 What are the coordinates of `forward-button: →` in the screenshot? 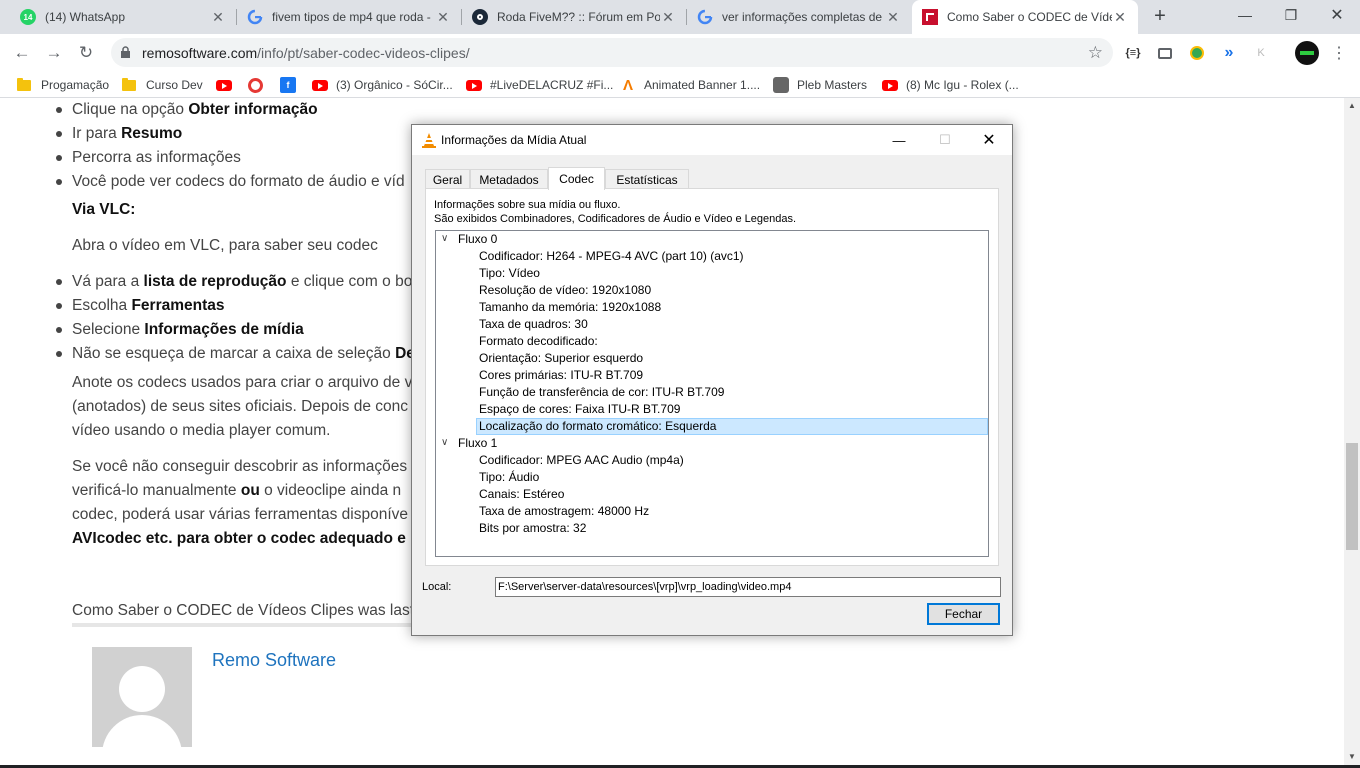 It's located at (54, 53).